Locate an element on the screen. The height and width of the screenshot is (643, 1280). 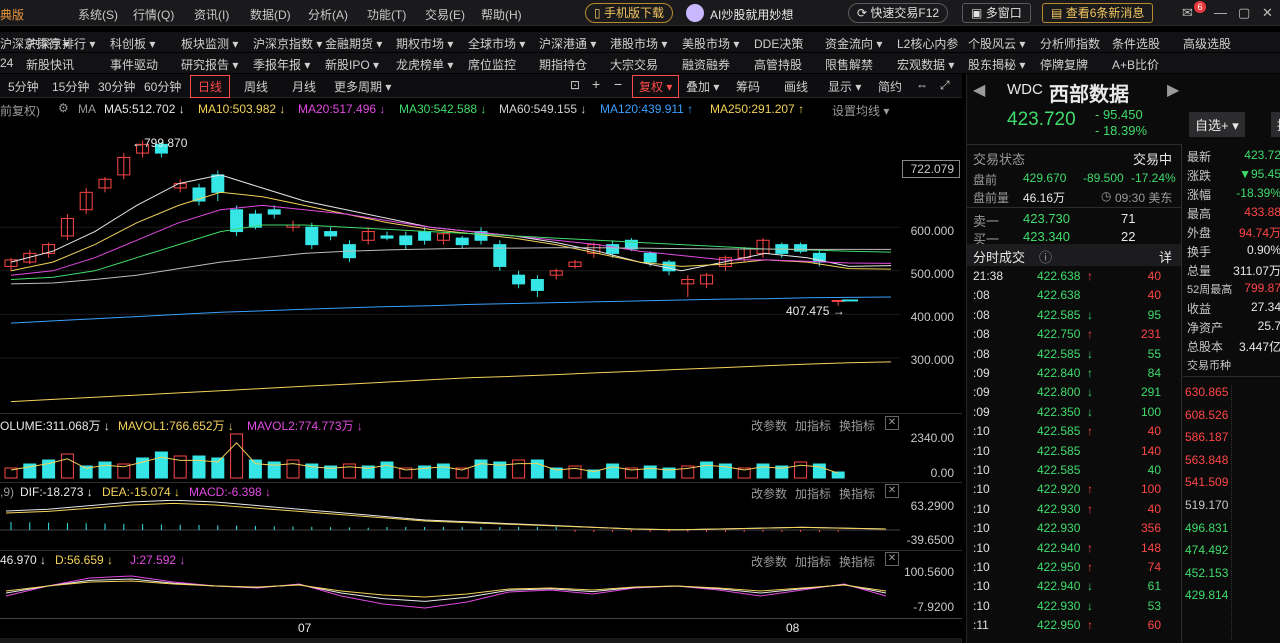
nav-item: 期权市场 ▾ is located at coordinates (424, 43).